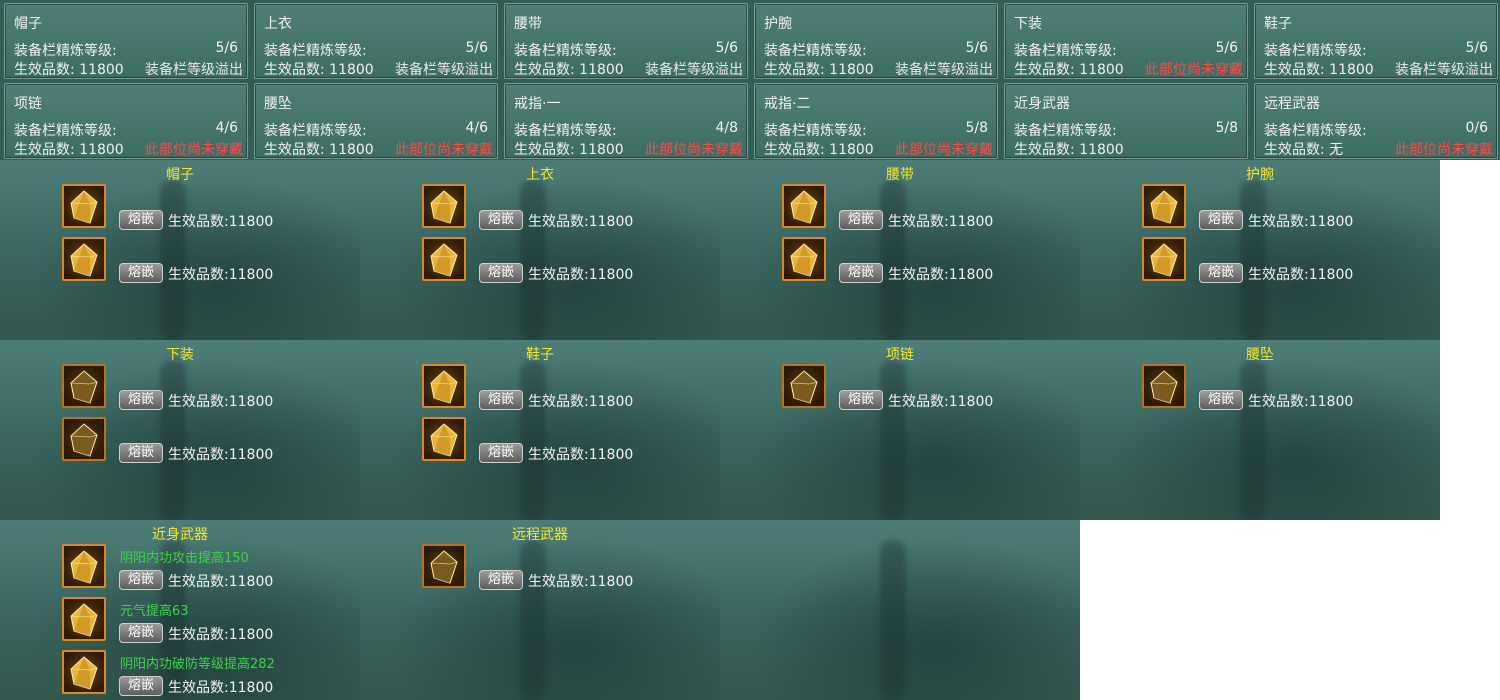 This screenshot has width=1500, height=700. I want to click on level-value: 4/8, so click(726, 128).